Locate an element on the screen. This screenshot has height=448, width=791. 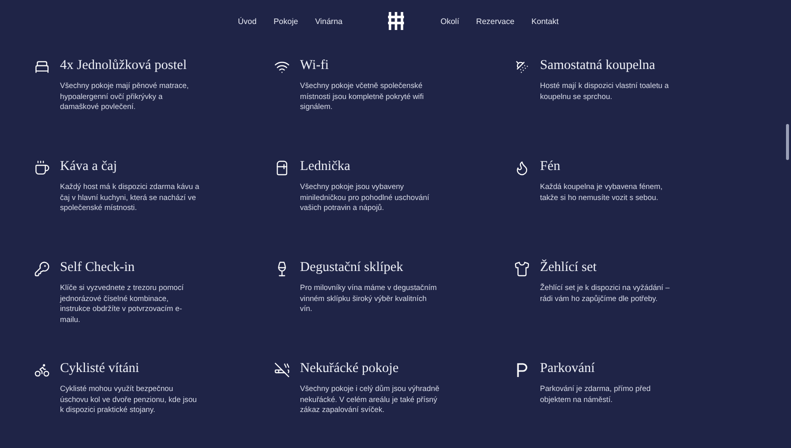
bicycle-icon is located at coordinates (42, 370).